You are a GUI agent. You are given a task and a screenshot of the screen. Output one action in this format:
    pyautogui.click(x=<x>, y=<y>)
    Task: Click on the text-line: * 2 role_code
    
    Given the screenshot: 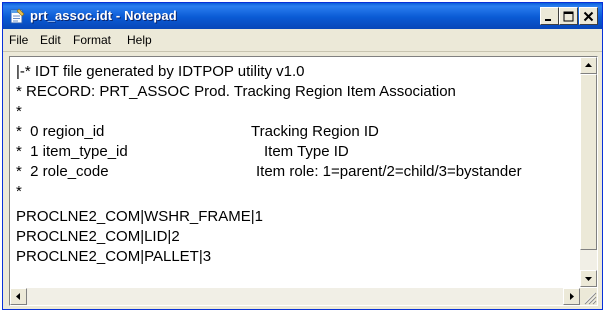 What is the action you would take?
    pyautogui.click(x=62, y=171)
    